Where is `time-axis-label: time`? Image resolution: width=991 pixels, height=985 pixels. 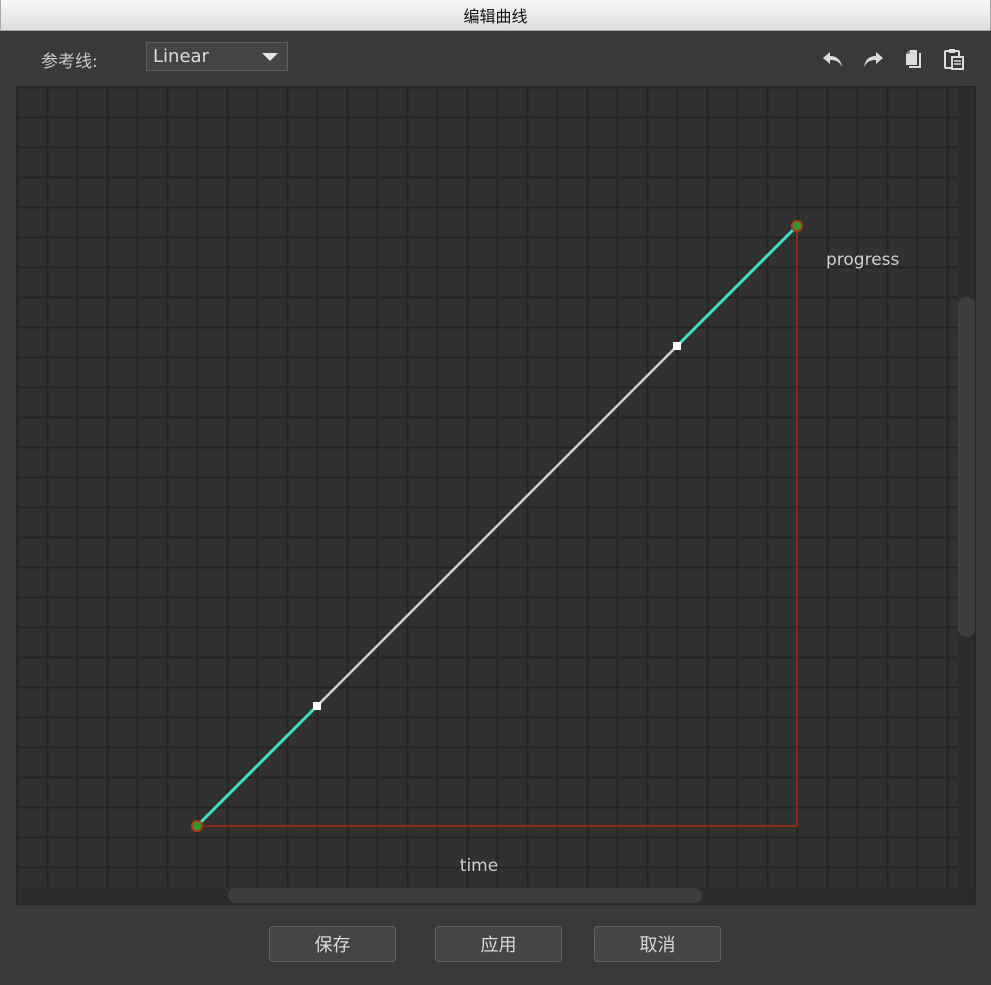
time-axis-label: time is located at coordinates (479, 866).